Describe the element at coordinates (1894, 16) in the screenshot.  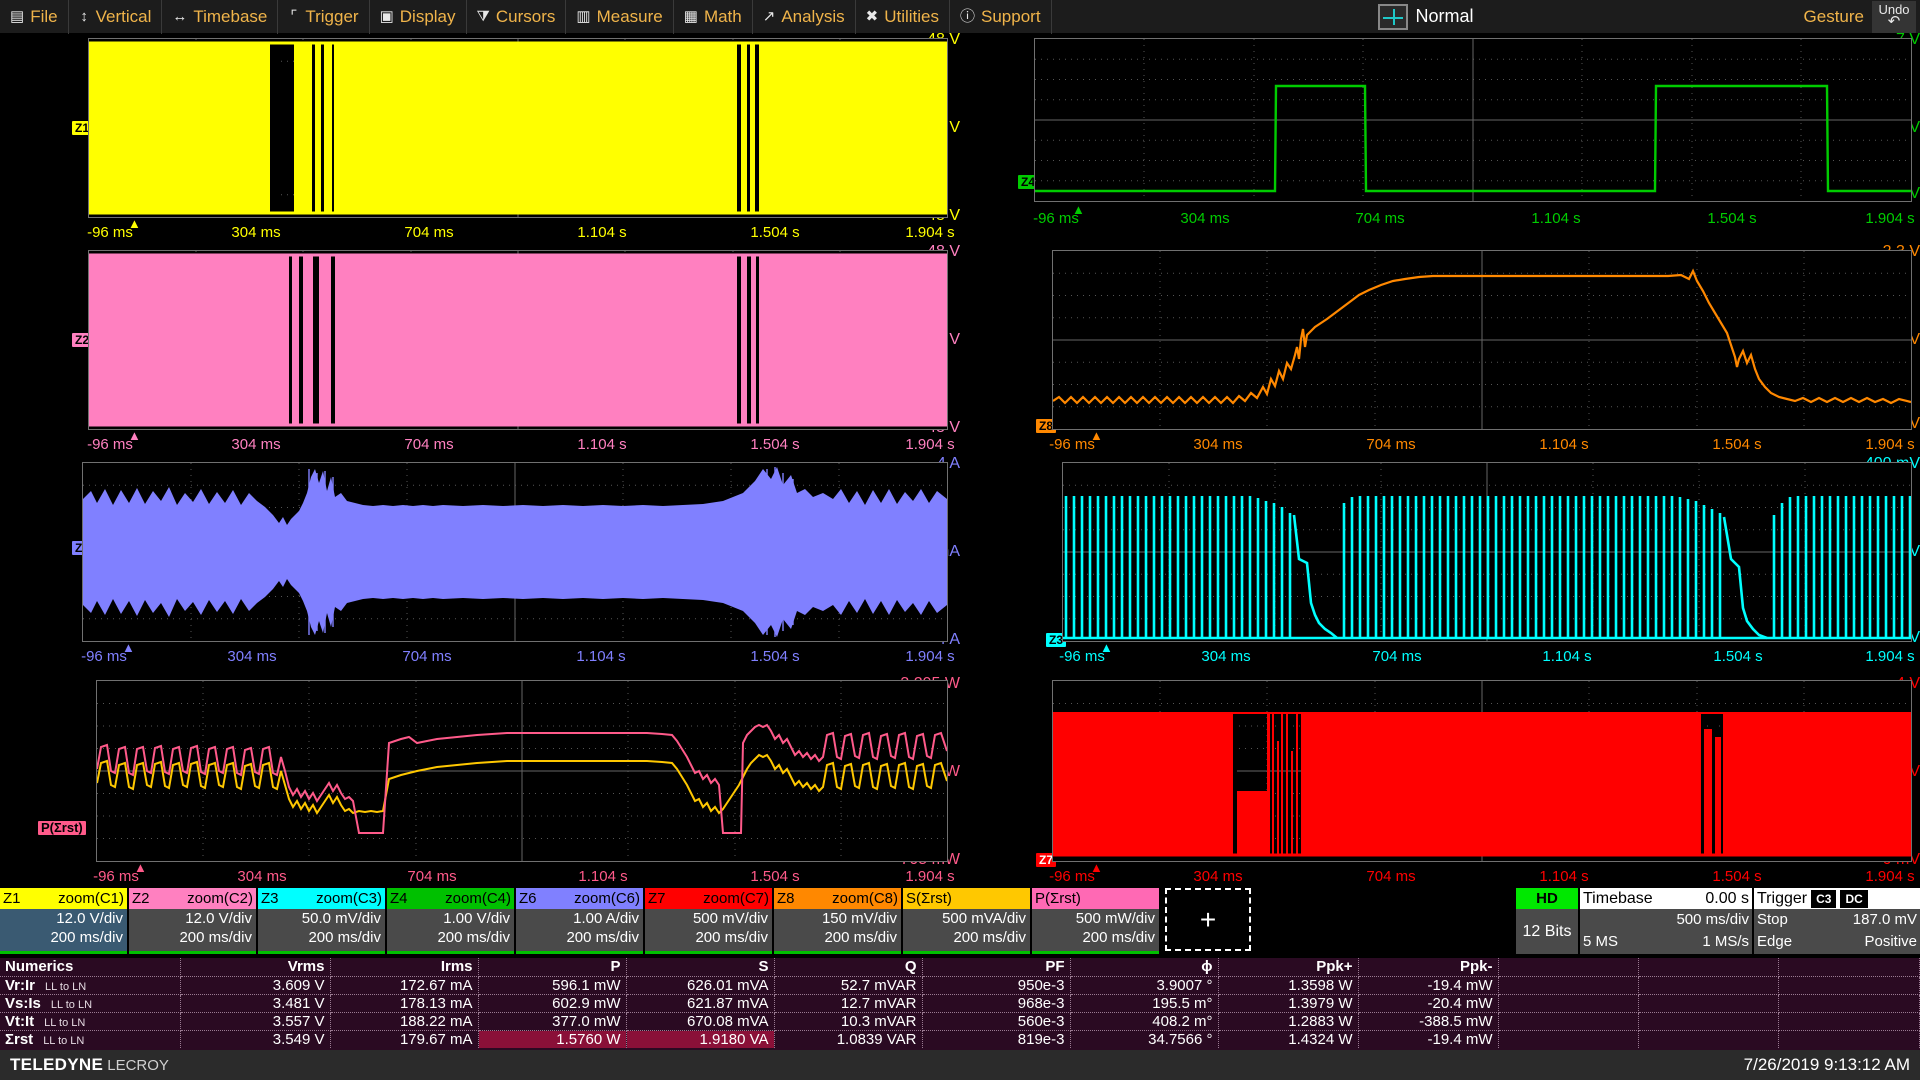
I see `undo-button: Undo ↶` at that location.